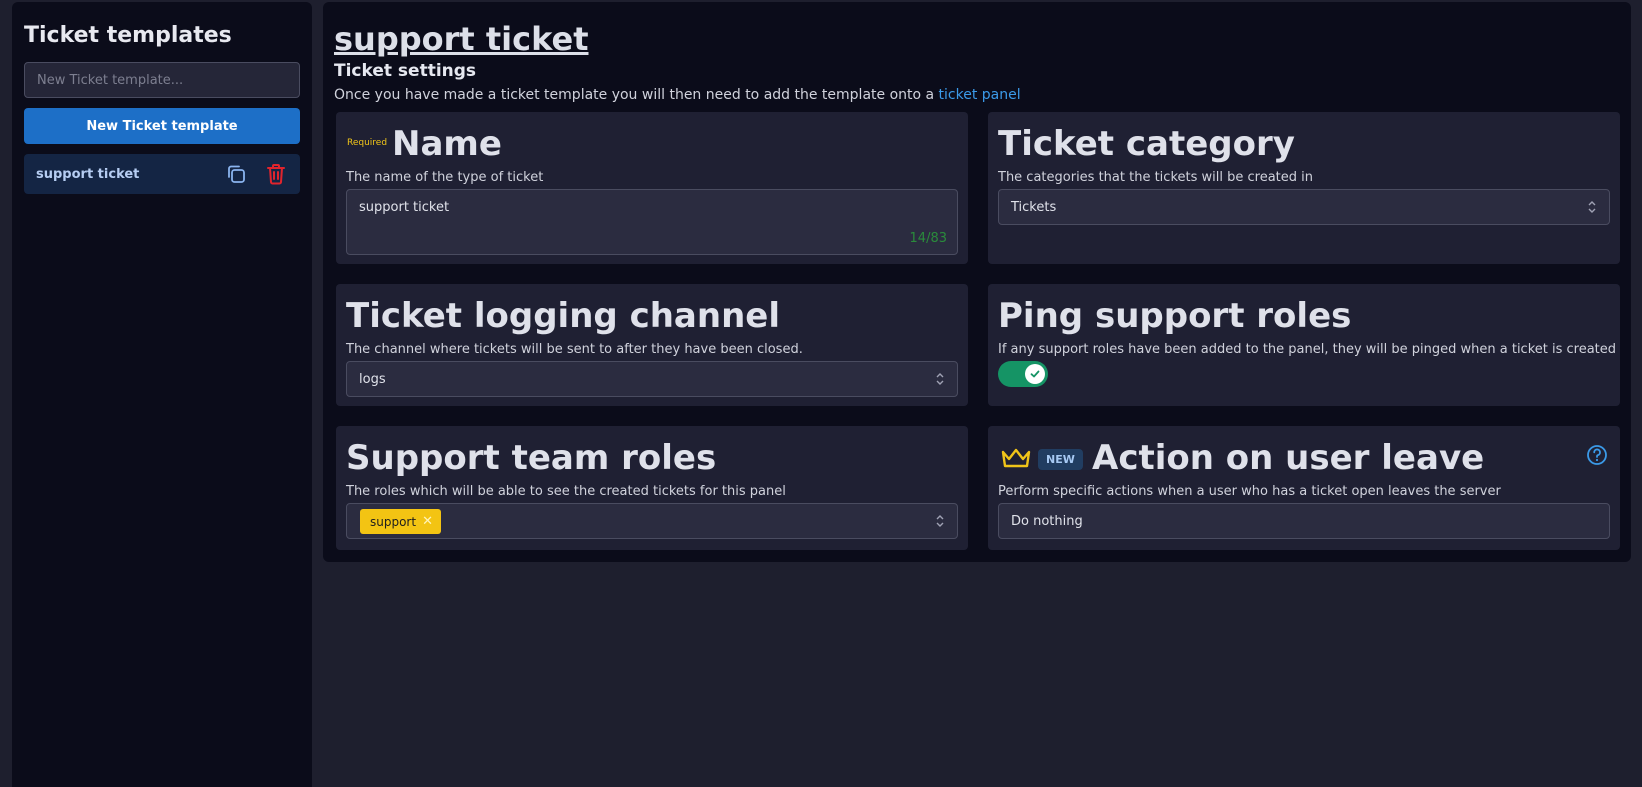 The width and height of the screenshot is (1642, 787). Describe the element at coordinates (531, 458) in the screenshot. I see `support-team-roles-title: Support team roles` at that location.